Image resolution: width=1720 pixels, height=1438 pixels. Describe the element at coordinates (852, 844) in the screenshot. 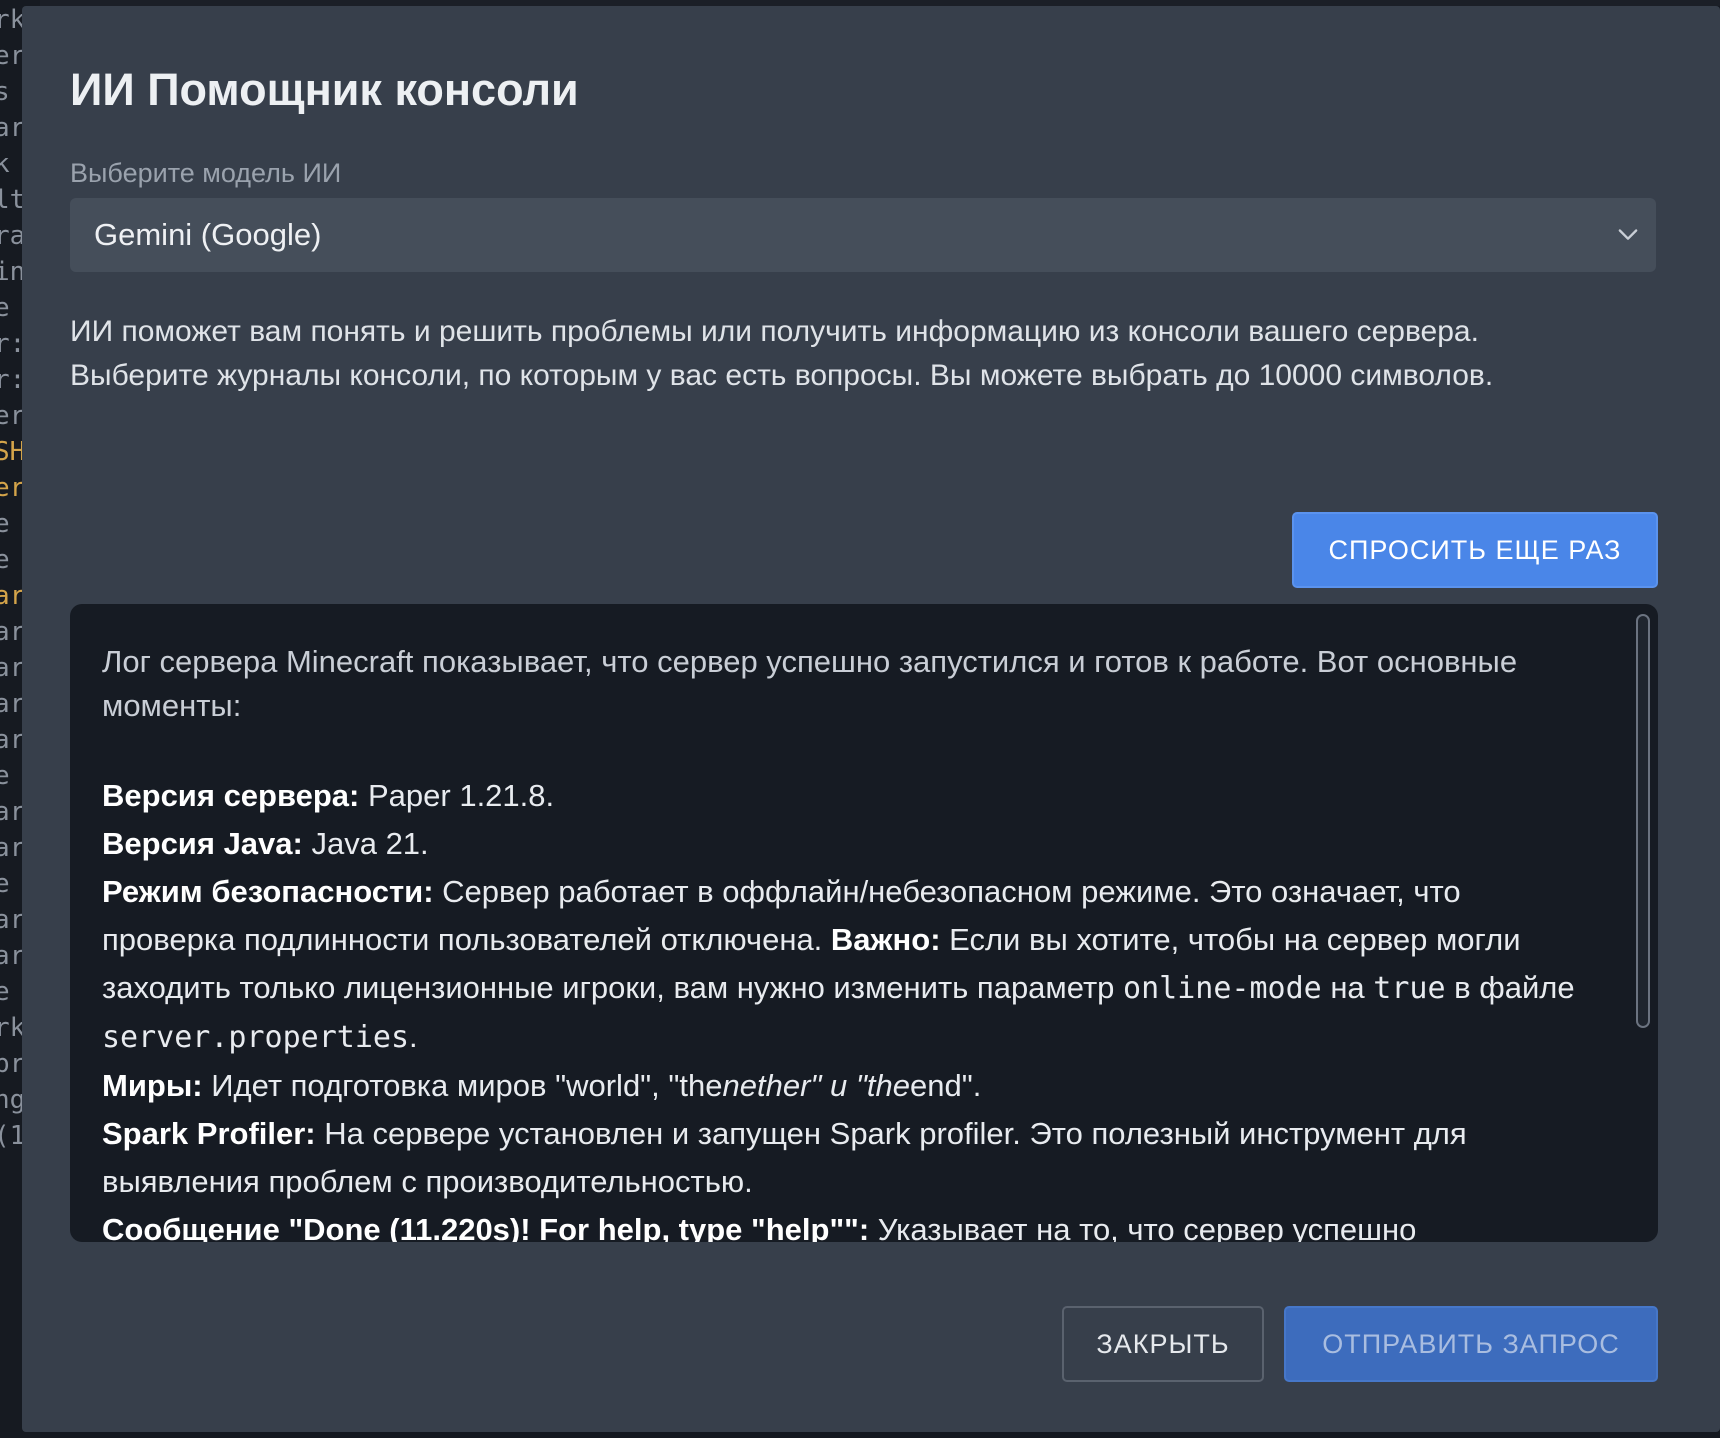

I see `response-item-java-version: Версия Java: Java 21.` at that location.